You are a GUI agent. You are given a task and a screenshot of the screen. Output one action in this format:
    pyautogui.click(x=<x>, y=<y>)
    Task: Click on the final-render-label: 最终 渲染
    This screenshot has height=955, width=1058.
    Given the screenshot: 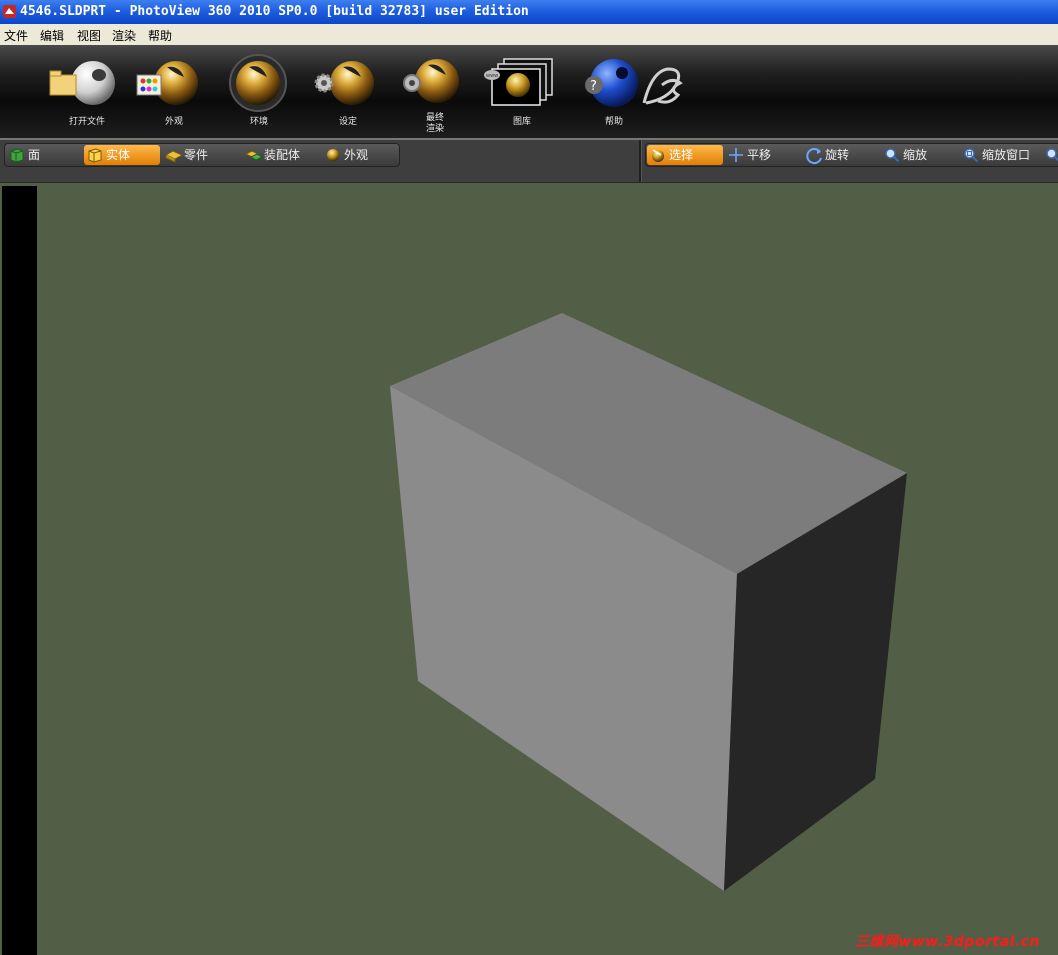 What is the action you would take?
    pyautogui.click(x=435, y=124)
    